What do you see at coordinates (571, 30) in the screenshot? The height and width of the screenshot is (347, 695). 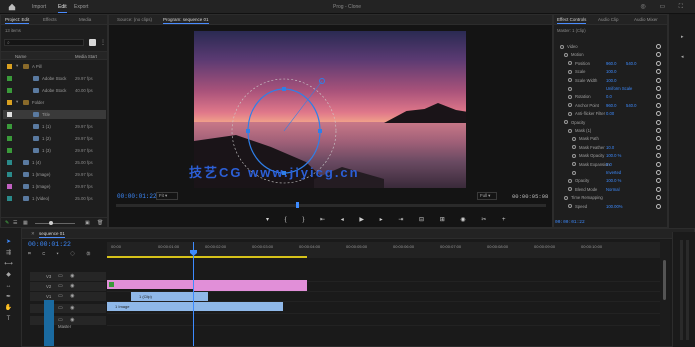 I see `master-clip-label: Master: 1 (Clip)` at bounding box center [571, 30].